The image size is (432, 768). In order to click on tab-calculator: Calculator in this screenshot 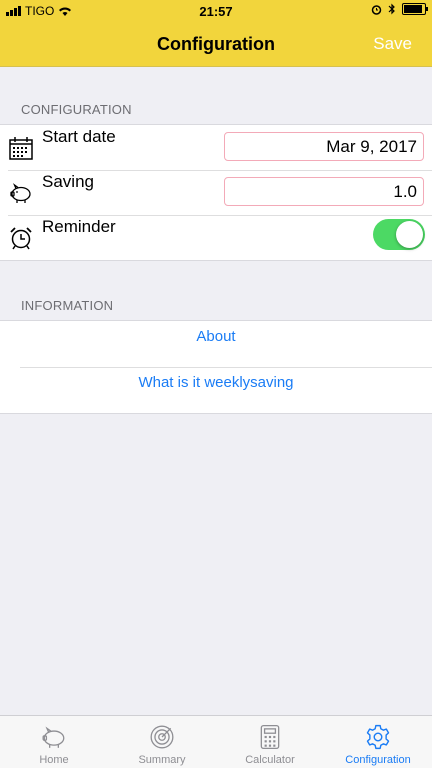, I will do `click(270, 742)`.